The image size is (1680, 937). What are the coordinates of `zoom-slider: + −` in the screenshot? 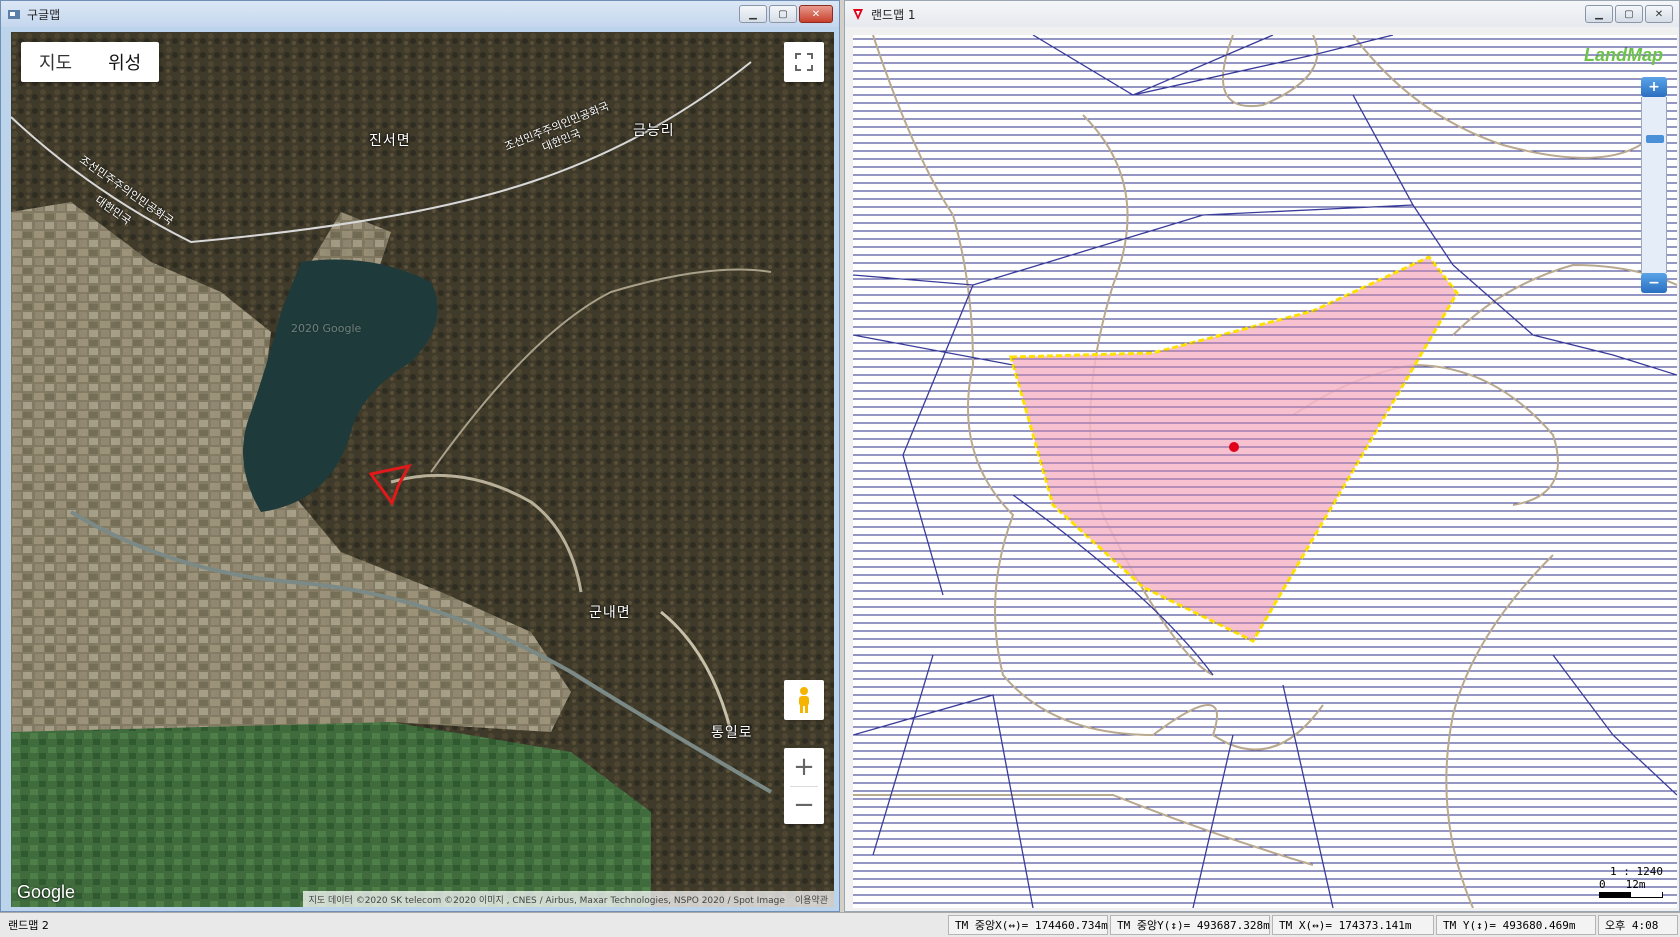 It's located at (1654, 187).